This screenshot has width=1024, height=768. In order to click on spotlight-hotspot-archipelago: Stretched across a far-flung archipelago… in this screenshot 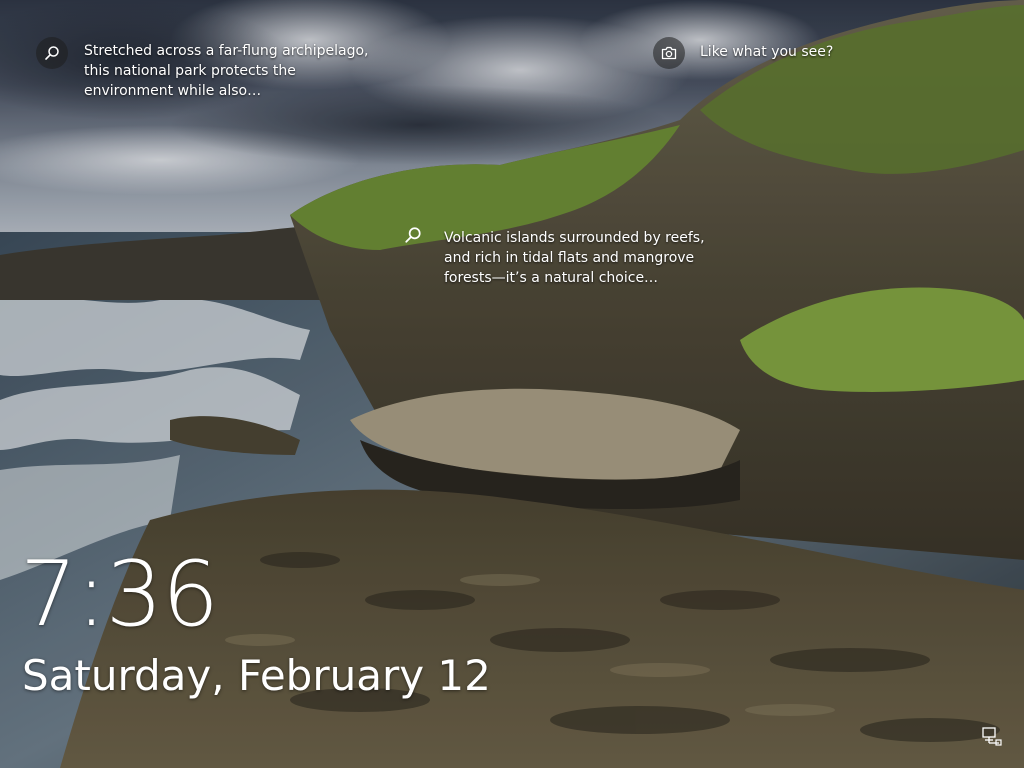, I will do `click(205, 69)`.